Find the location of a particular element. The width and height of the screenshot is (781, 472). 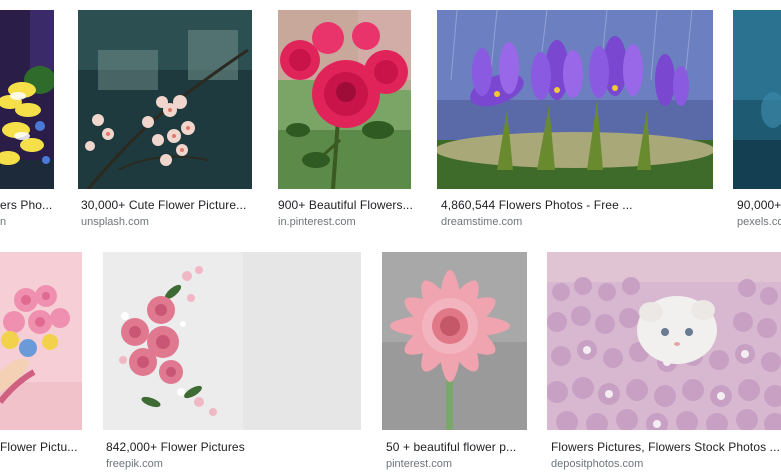

gerbera-image is located at coordinates (454, 341).